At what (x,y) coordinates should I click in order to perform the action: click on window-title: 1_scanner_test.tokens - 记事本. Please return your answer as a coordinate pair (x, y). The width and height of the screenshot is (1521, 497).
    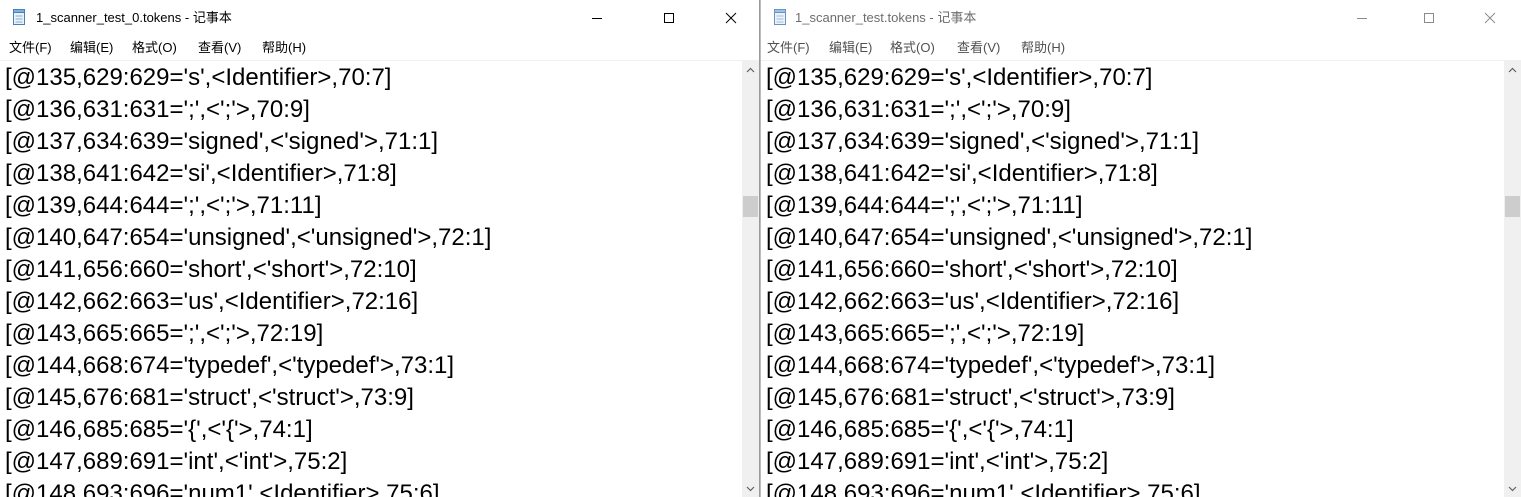
    Looking at the image, I should click on (886, 17).